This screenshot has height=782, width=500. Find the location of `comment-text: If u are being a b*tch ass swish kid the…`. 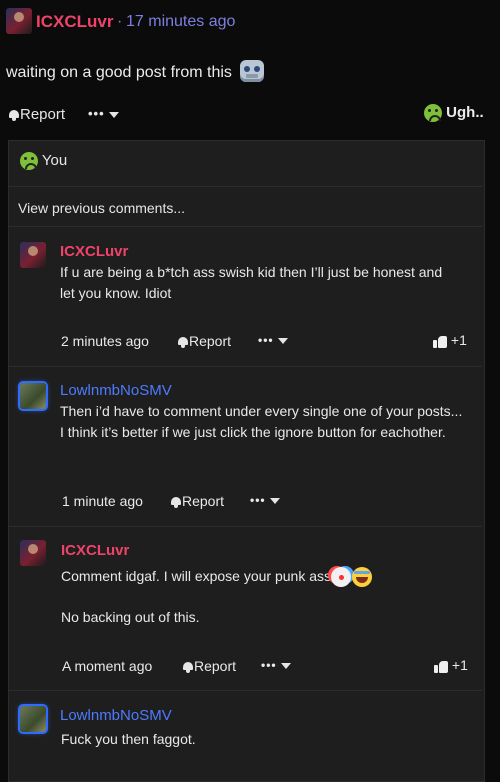

comment-text: If u are being a b*tch ass swish kid the… is located at coordinates (251, 282).